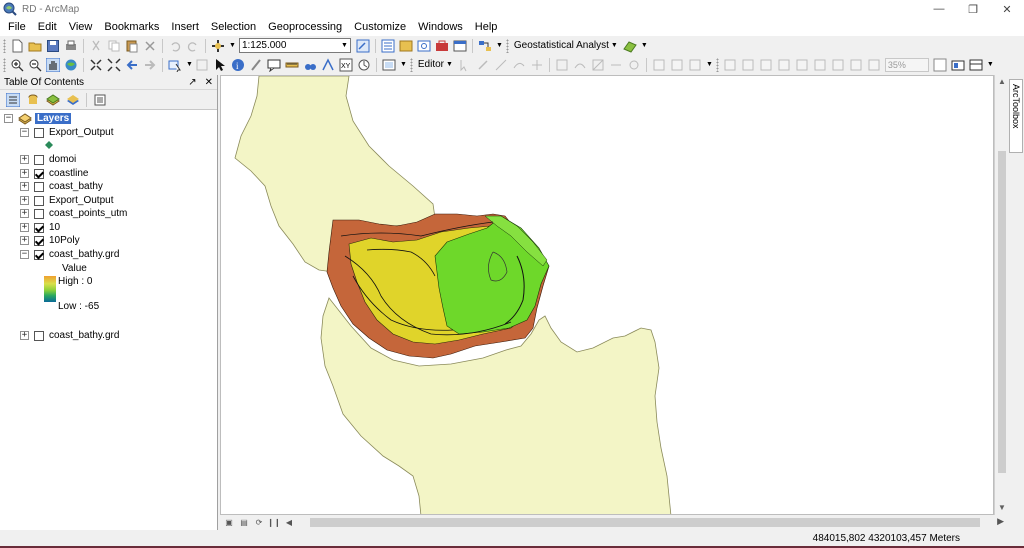 The width and height of the screenshot is (1024, 548). I want to click on redo-icon, so click(193, 46).